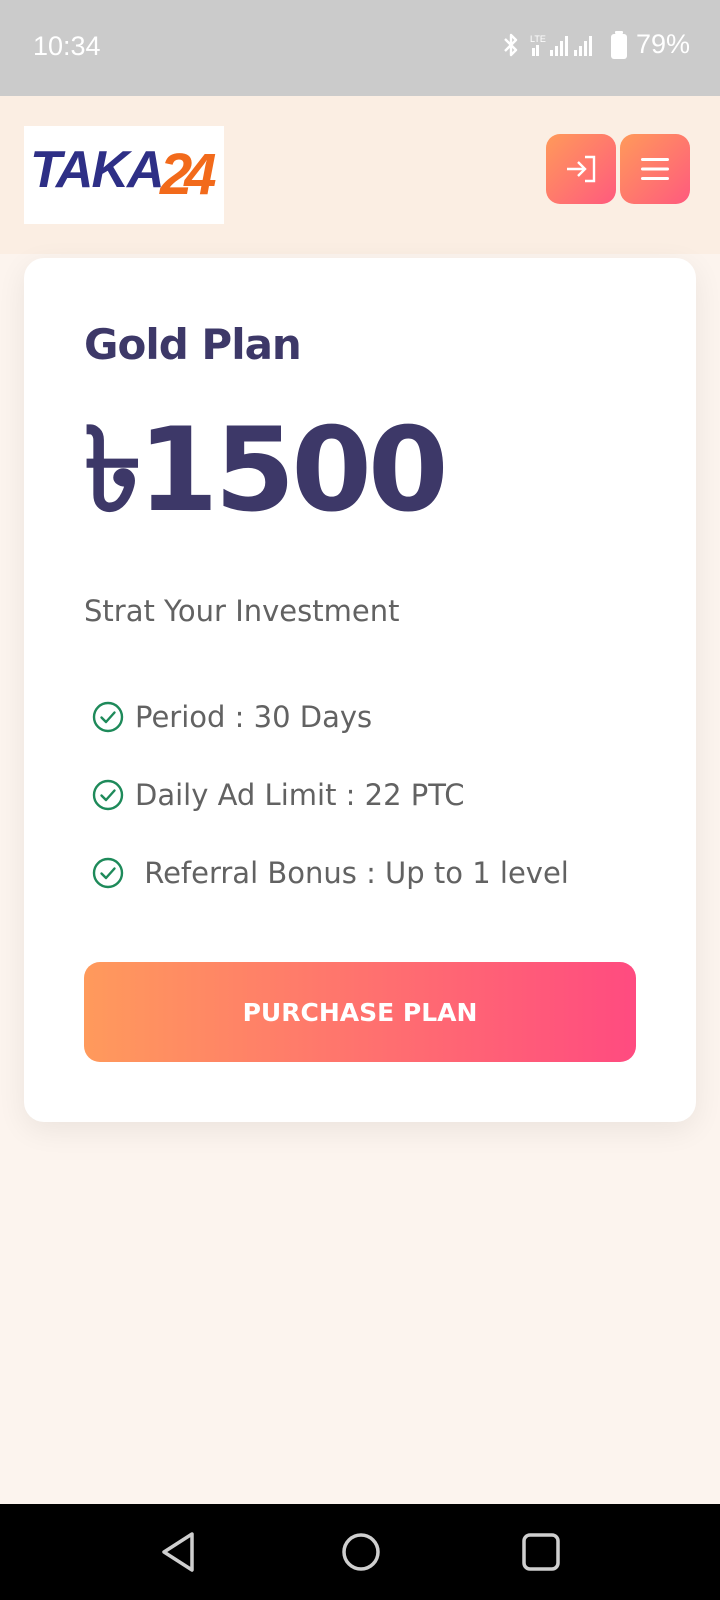 This screenshot has height=1600, width=720. Describe the element at coordinates (300, 795) in the screenshot. I see `feature-text: Daily Ad Limit : 22 PTC` at that location.